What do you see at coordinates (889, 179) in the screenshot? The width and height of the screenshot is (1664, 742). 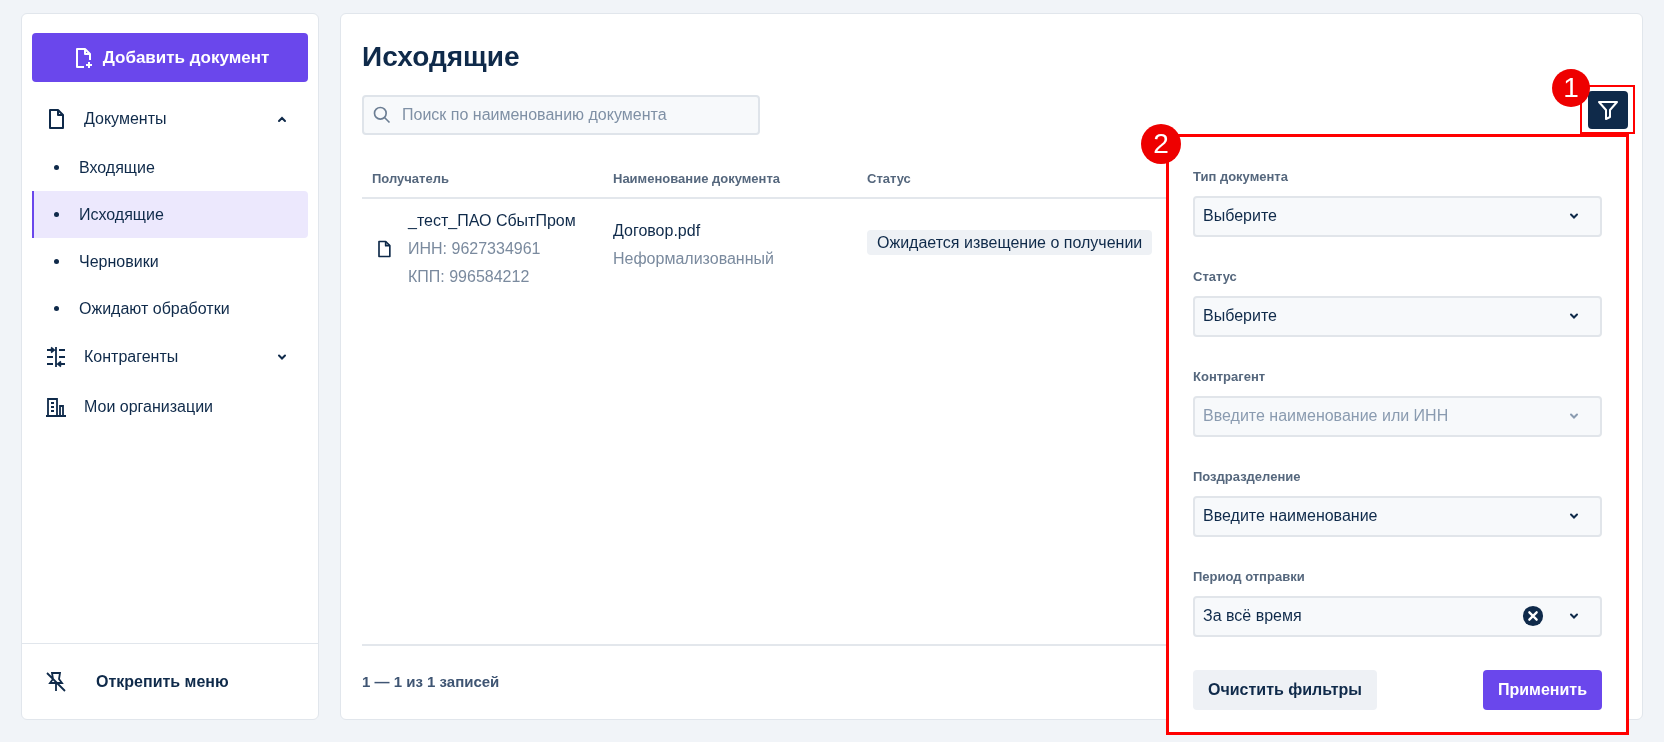 I see `column-header: Статус` at bounding box center [889, 179].